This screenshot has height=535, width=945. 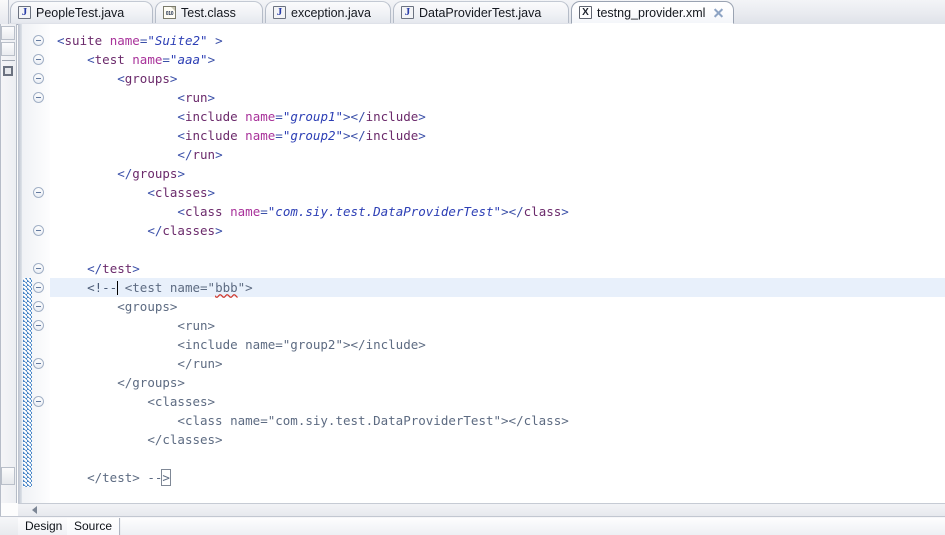 I want to click on editor-tab-label: PeopleTest.java, so click(x=80, y=12).